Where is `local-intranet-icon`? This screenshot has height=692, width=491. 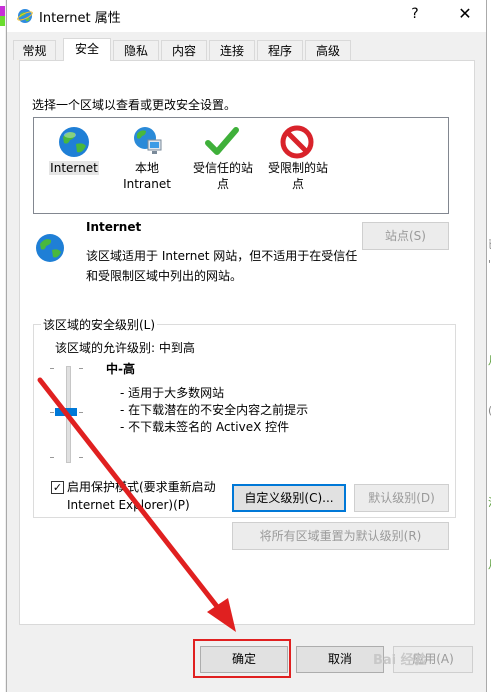
local-intranet-icon is located at coordinates (148, 140).